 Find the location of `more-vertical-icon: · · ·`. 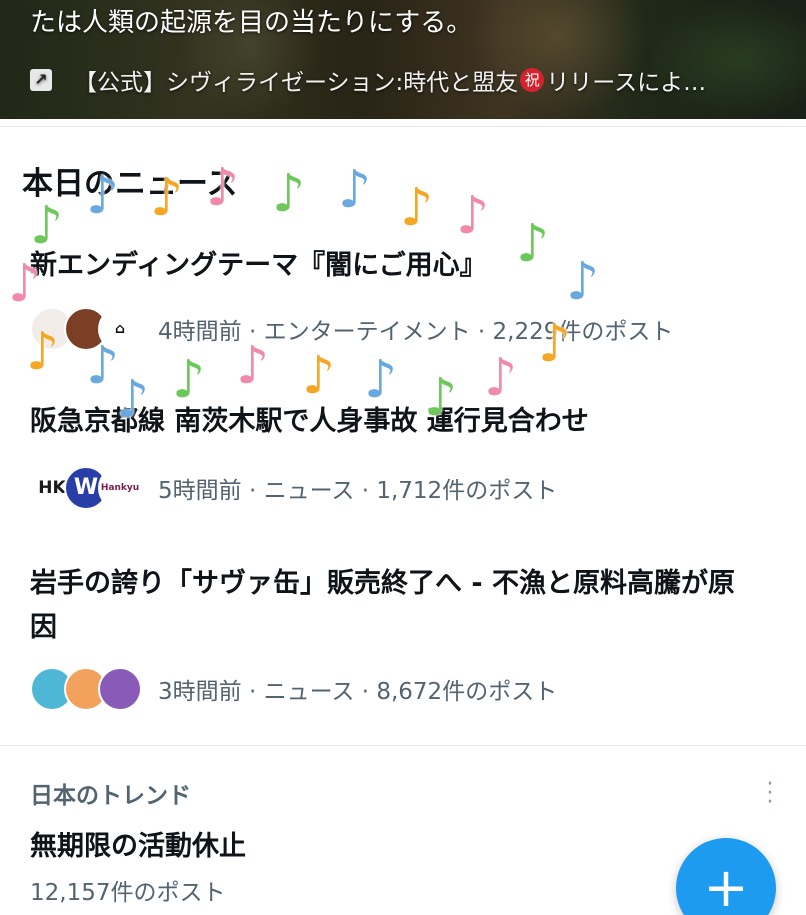

more-vertical-icon: · · · is located at coordinates (770, 794).